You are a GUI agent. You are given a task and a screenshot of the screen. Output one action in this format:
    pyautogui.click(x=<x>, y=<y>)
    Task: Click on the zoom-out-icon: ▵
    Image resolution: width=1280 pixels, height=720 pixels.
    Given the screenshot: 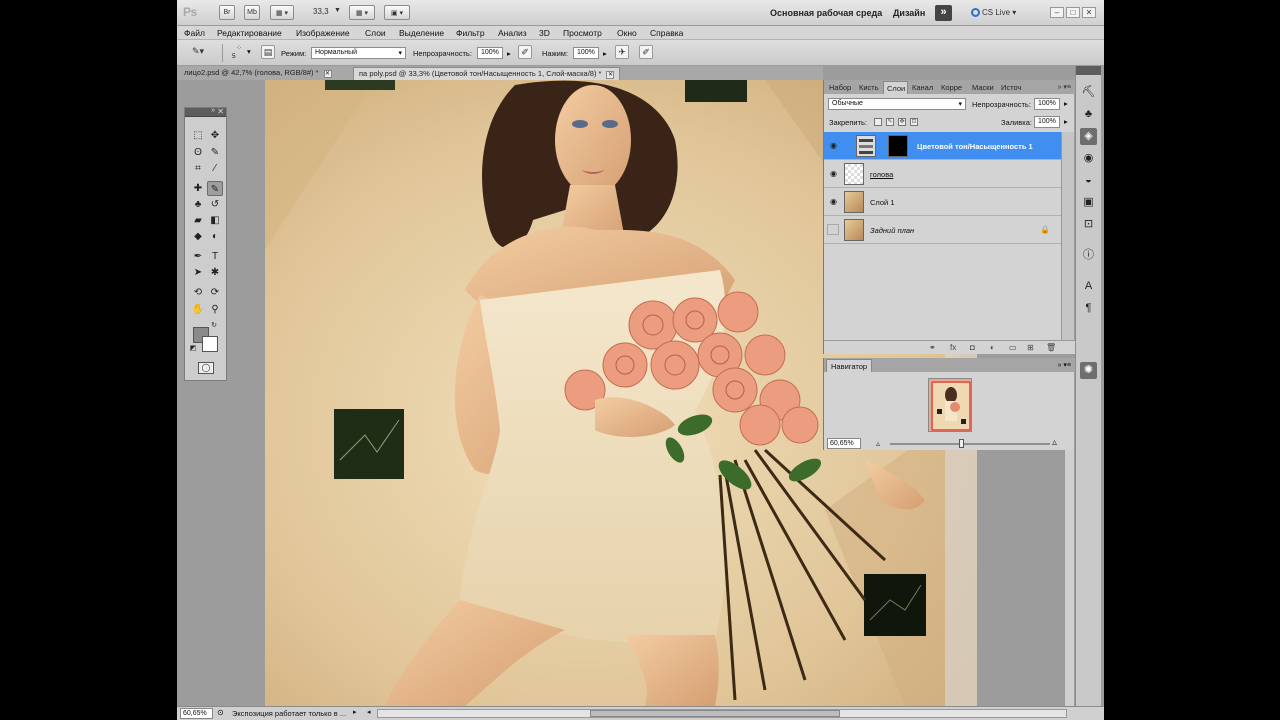 What is the action you would take?
    pyautogui.click(x=878, y=443)
    